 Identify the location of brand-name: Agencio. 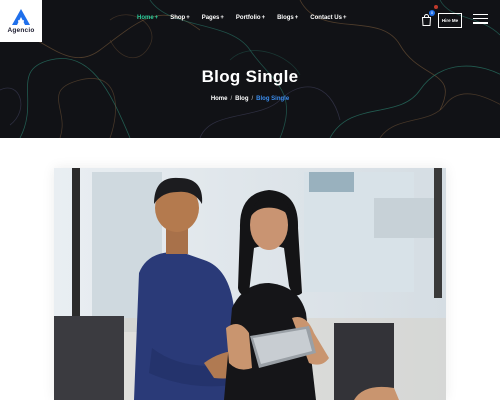
(21, 30).